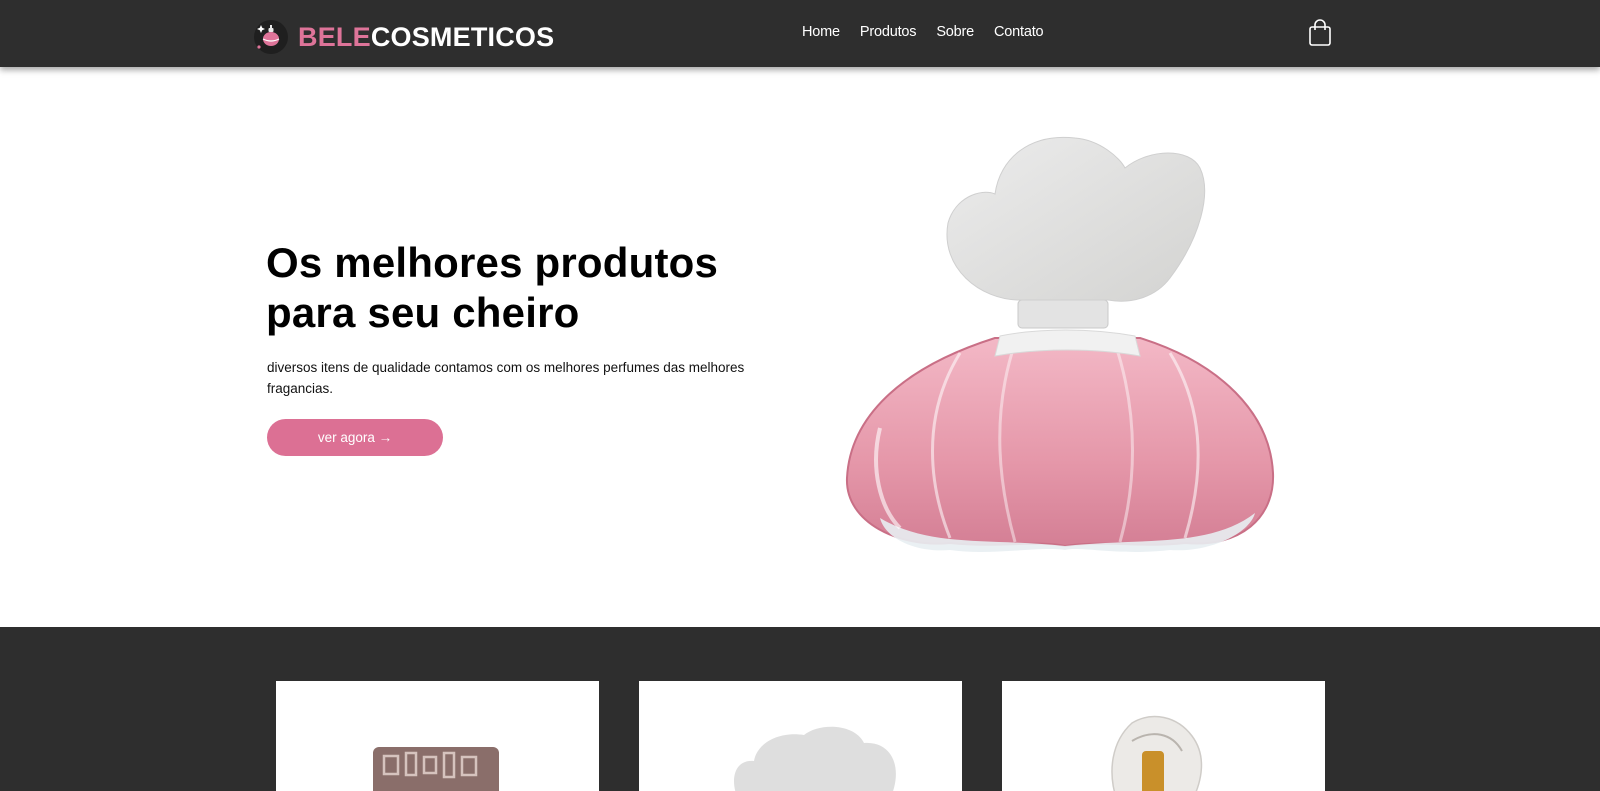  I want to click on main-nav: Home Produtos Sobre Contato, so click(932, 32).